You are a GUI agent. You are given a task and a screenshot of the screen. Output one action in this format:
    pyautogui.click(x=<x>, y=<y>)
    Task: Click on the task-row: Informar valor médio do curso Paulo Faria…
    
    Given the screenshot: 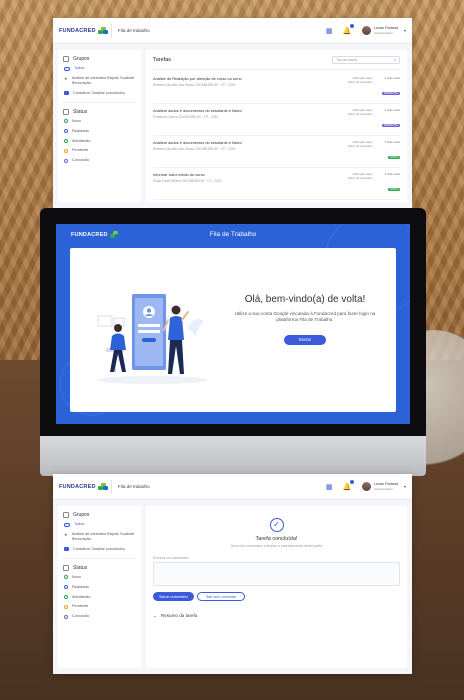 What is the action you would take?
    pyautogui.click(x=276, y=184)
    